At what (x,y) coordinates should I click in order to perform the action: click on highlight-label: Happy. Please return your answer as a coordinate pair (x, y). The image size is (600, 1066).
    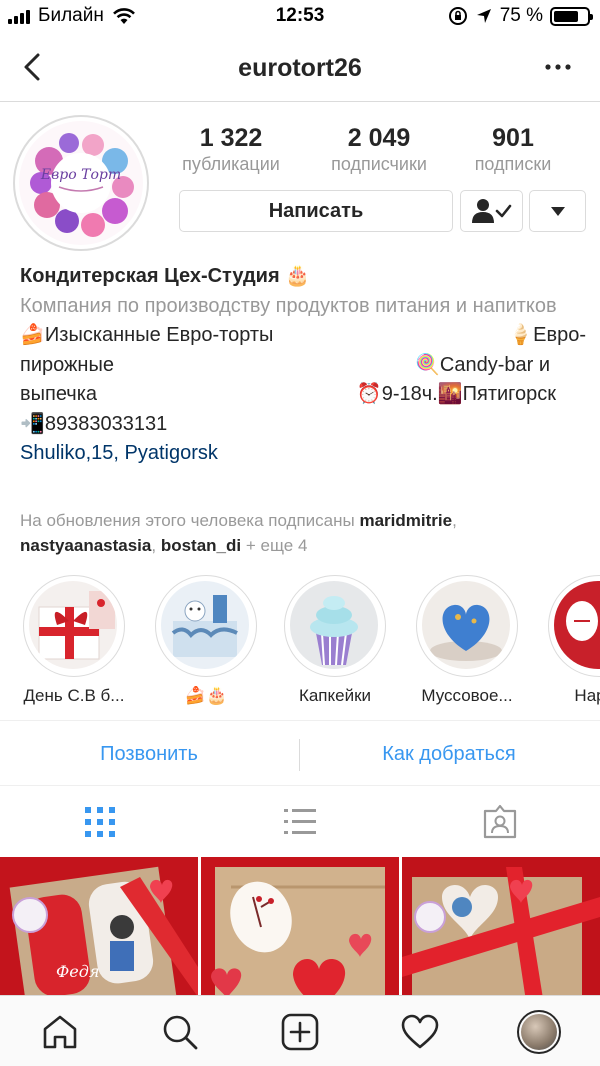
    Looking at the image, I should click on (587, 695).